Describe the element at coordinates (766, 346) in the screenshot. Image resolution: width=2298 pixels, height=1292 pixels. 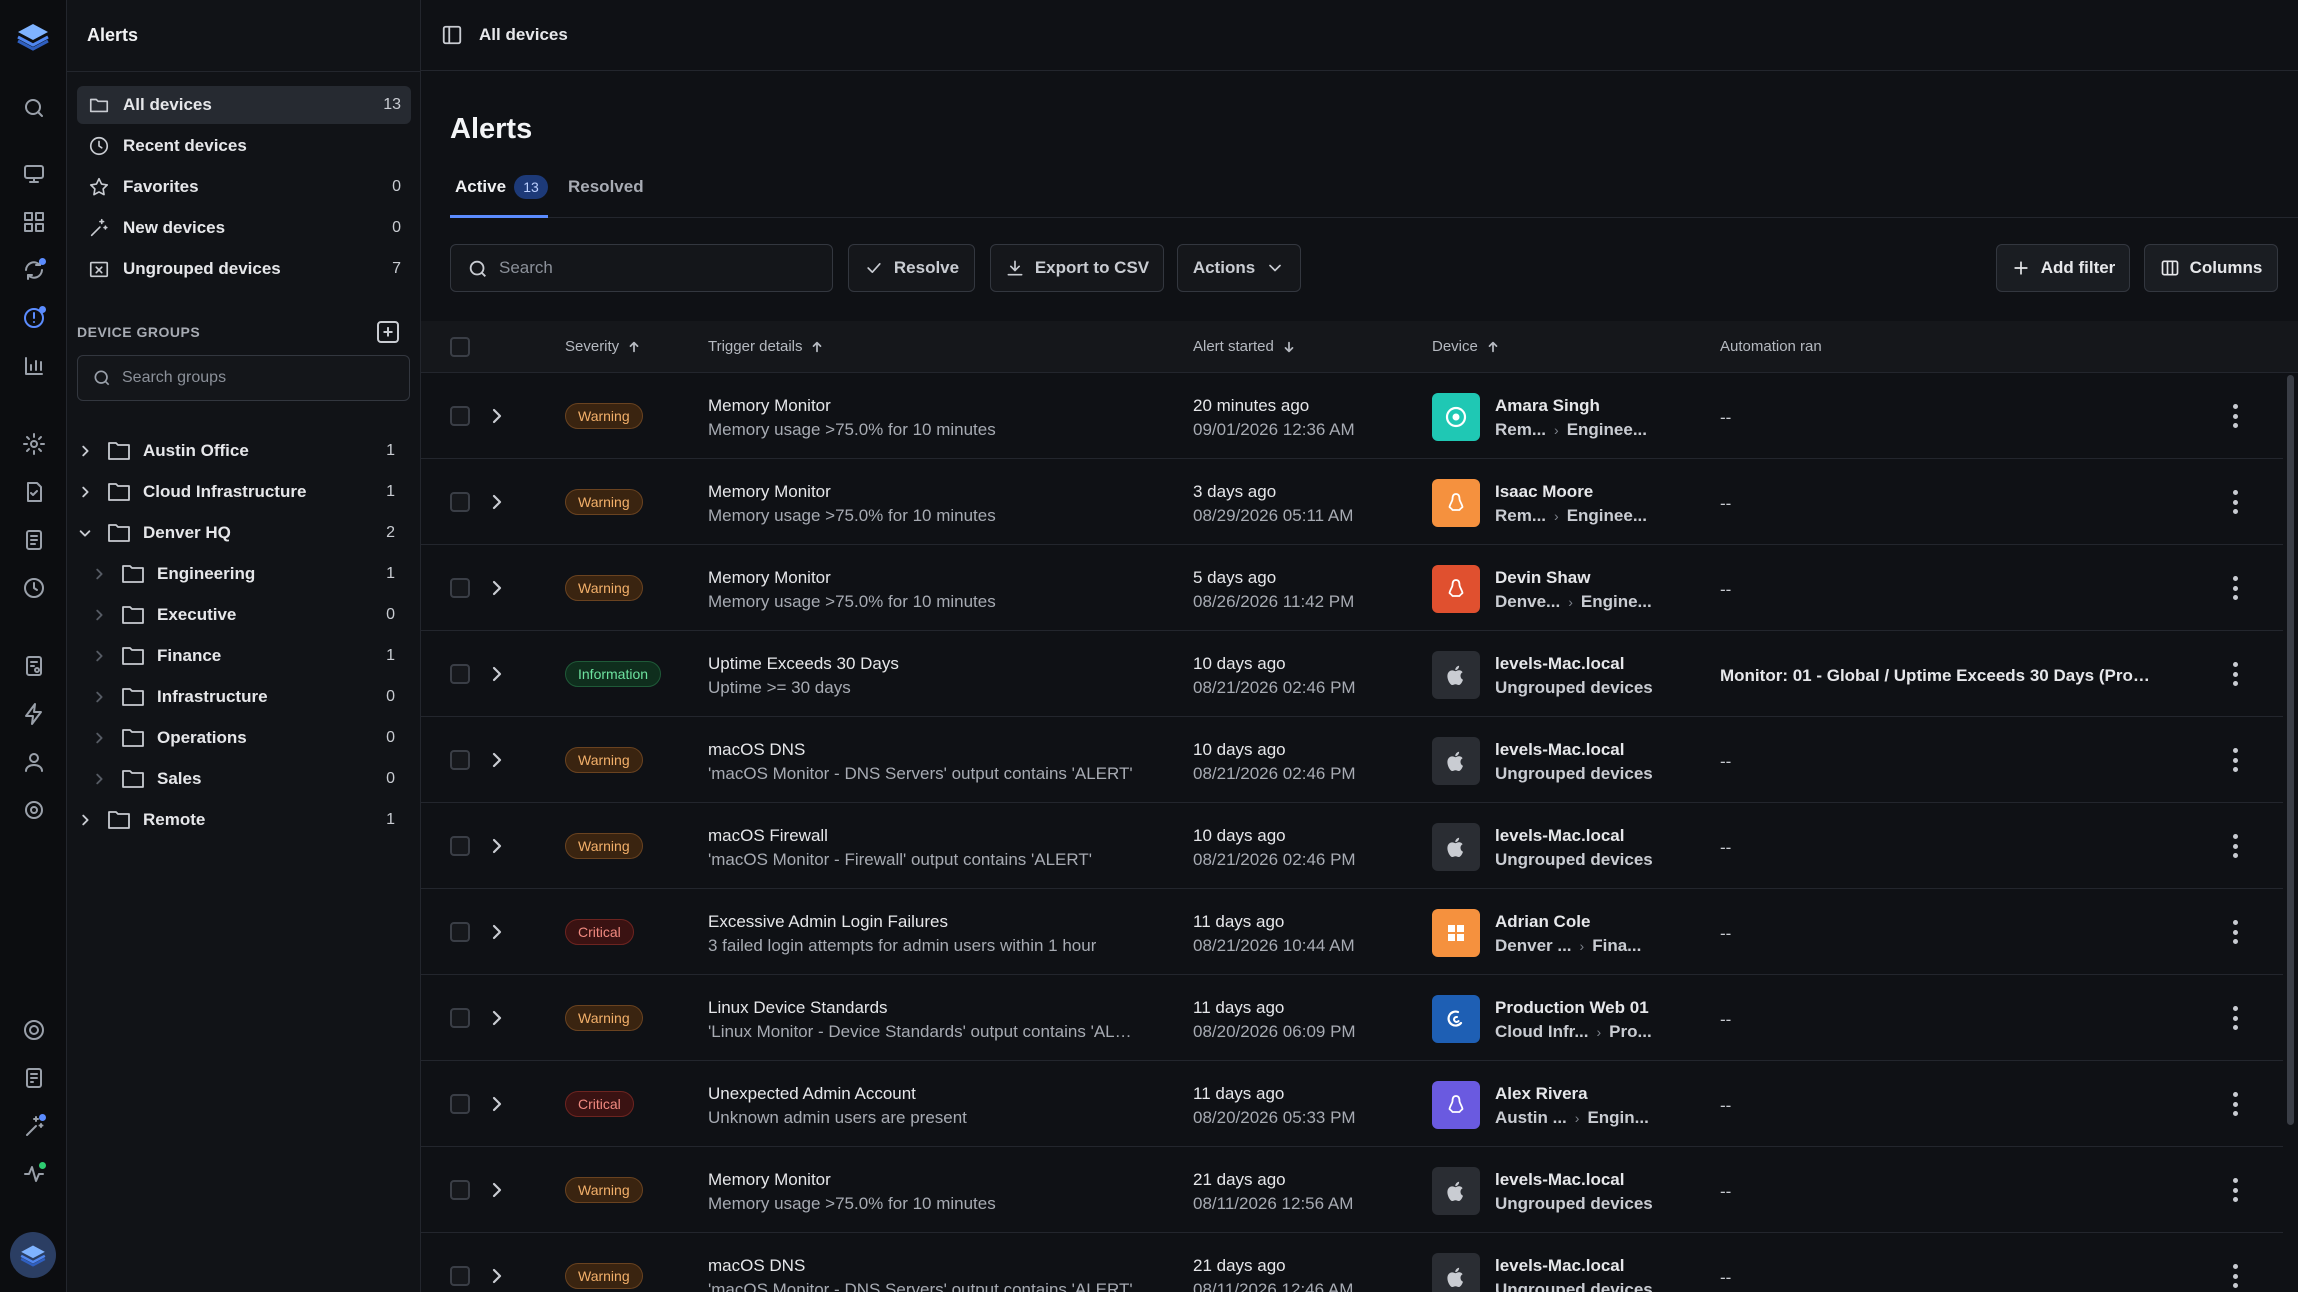
I see `header-trigger-details: Trigger details` at that location.